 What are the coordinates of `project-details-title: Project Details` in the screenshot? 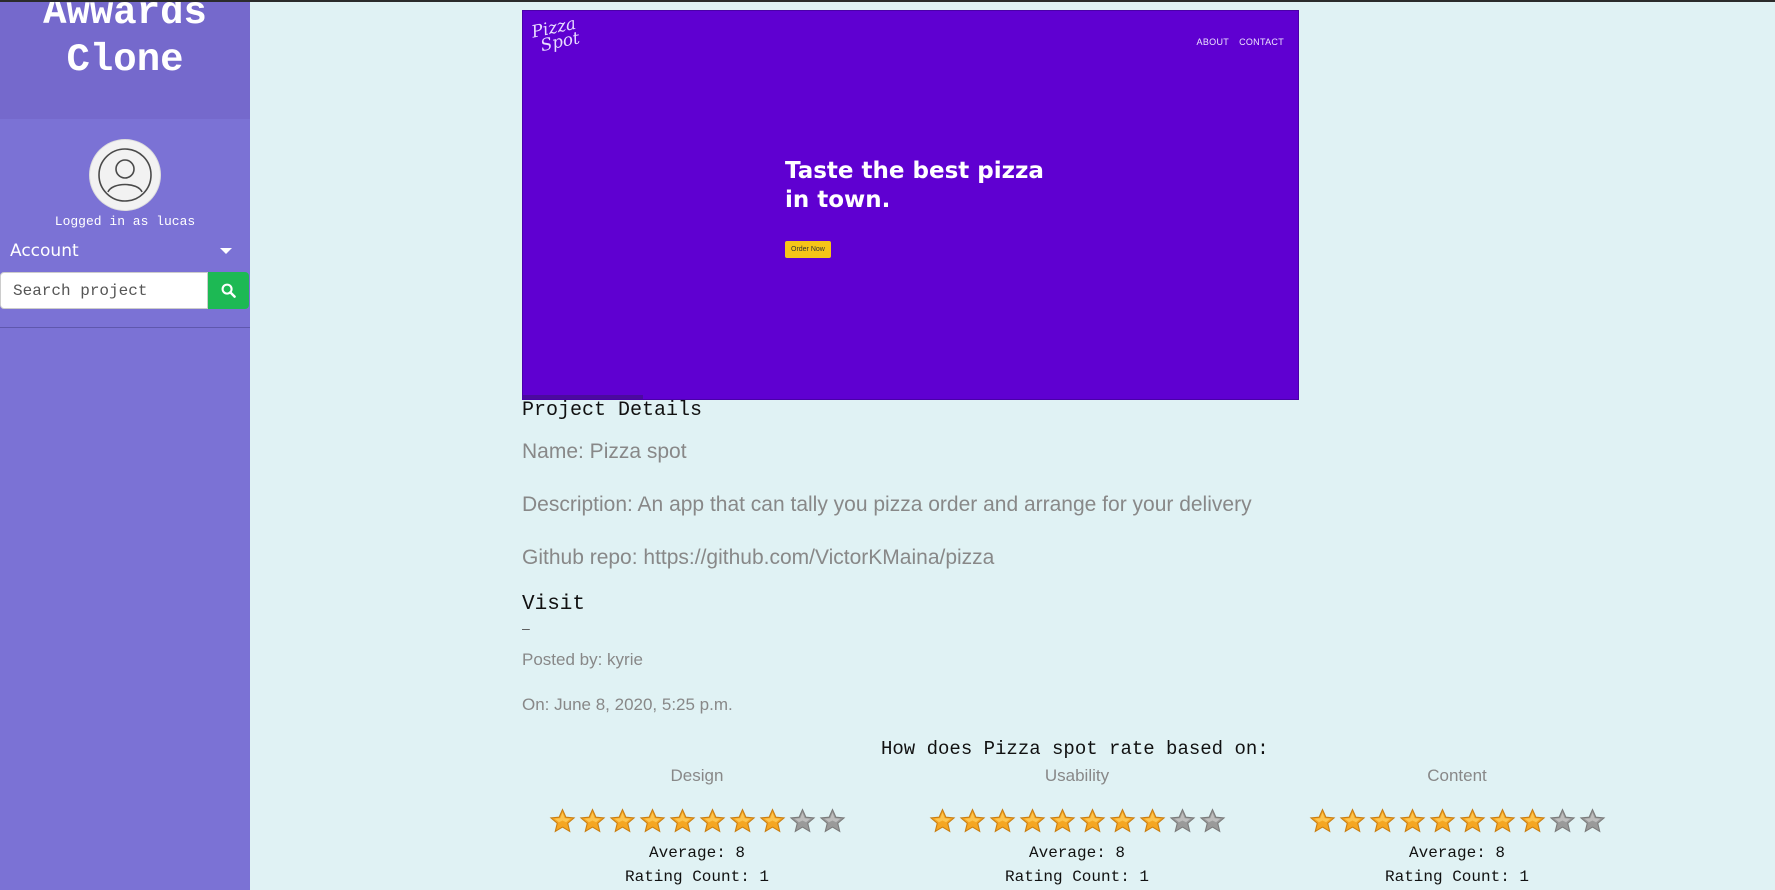 It's located at (612, 410).